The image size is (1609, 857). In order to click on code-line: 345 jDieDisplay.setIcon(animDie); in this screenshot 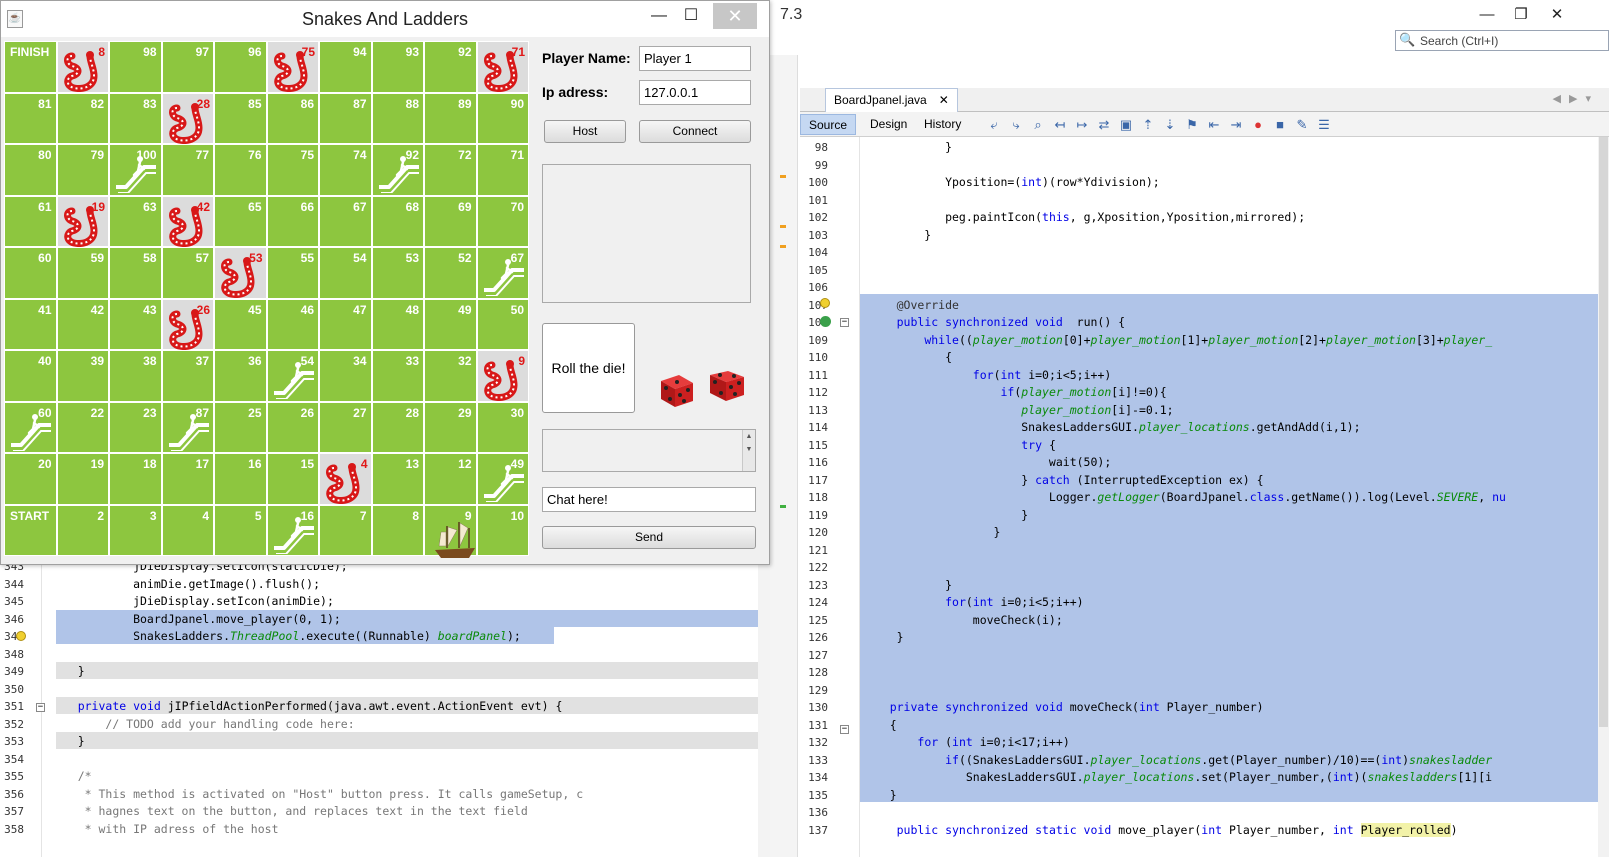, I will do `click(385, 602)`.